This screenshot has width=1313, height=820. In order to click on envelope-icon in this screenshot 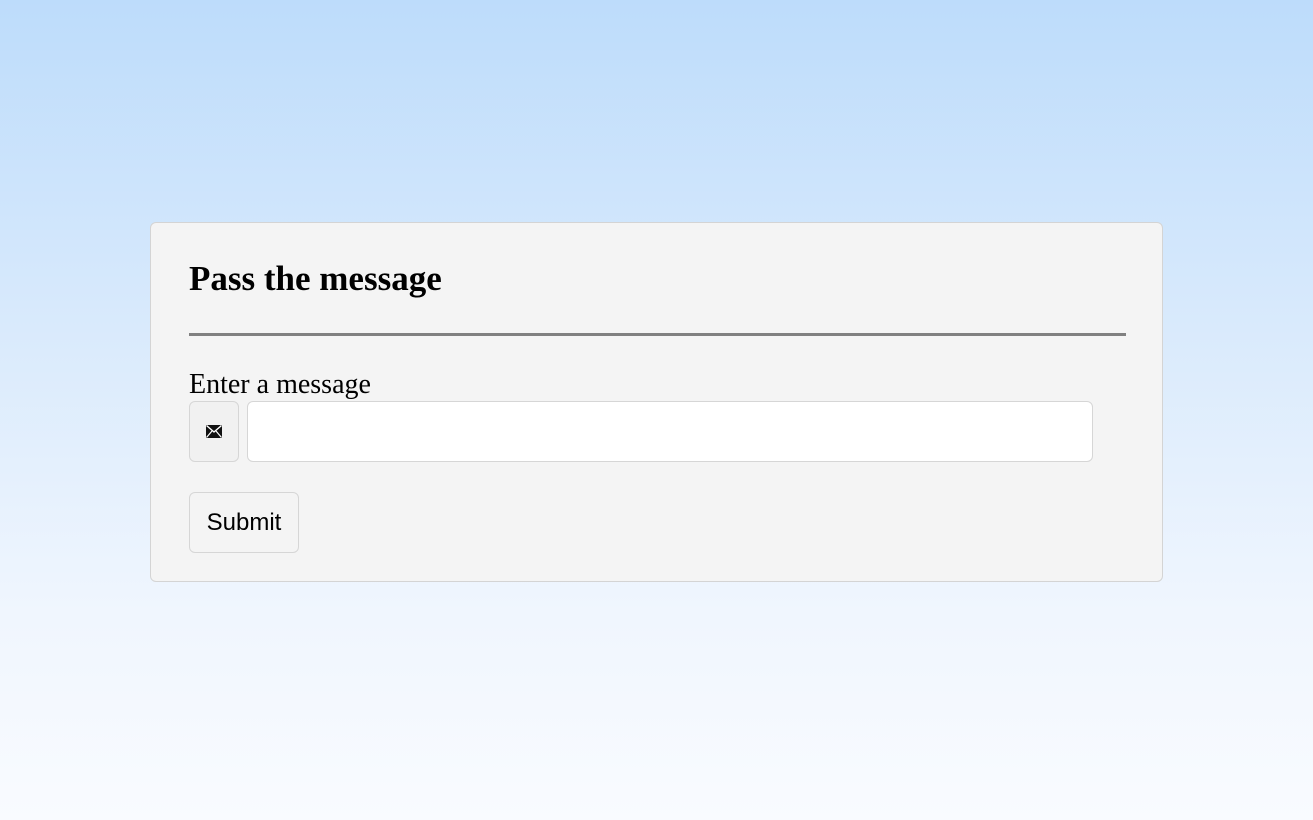, I will do `click(214, 431)`.